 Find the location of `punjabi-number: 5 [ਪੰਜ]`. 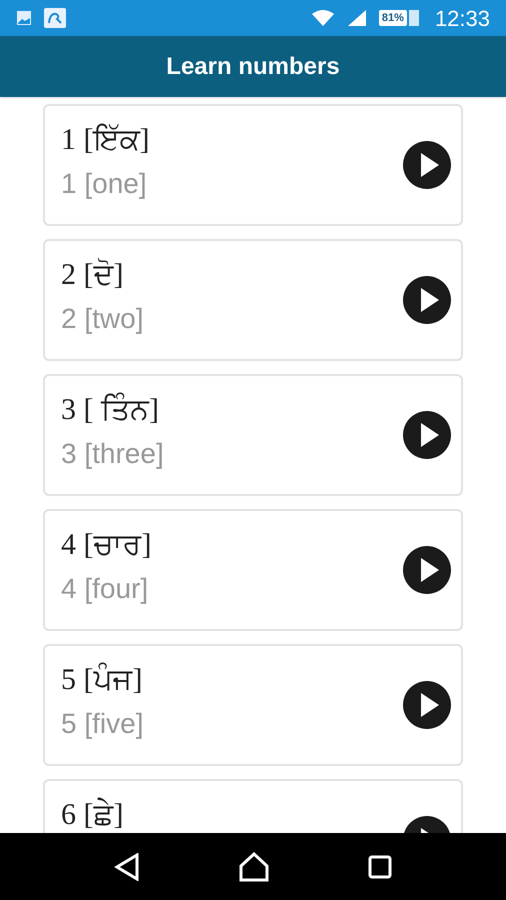

punjabi-number: 5 [ਪੰਜ] is located at coordinates (102, 680).